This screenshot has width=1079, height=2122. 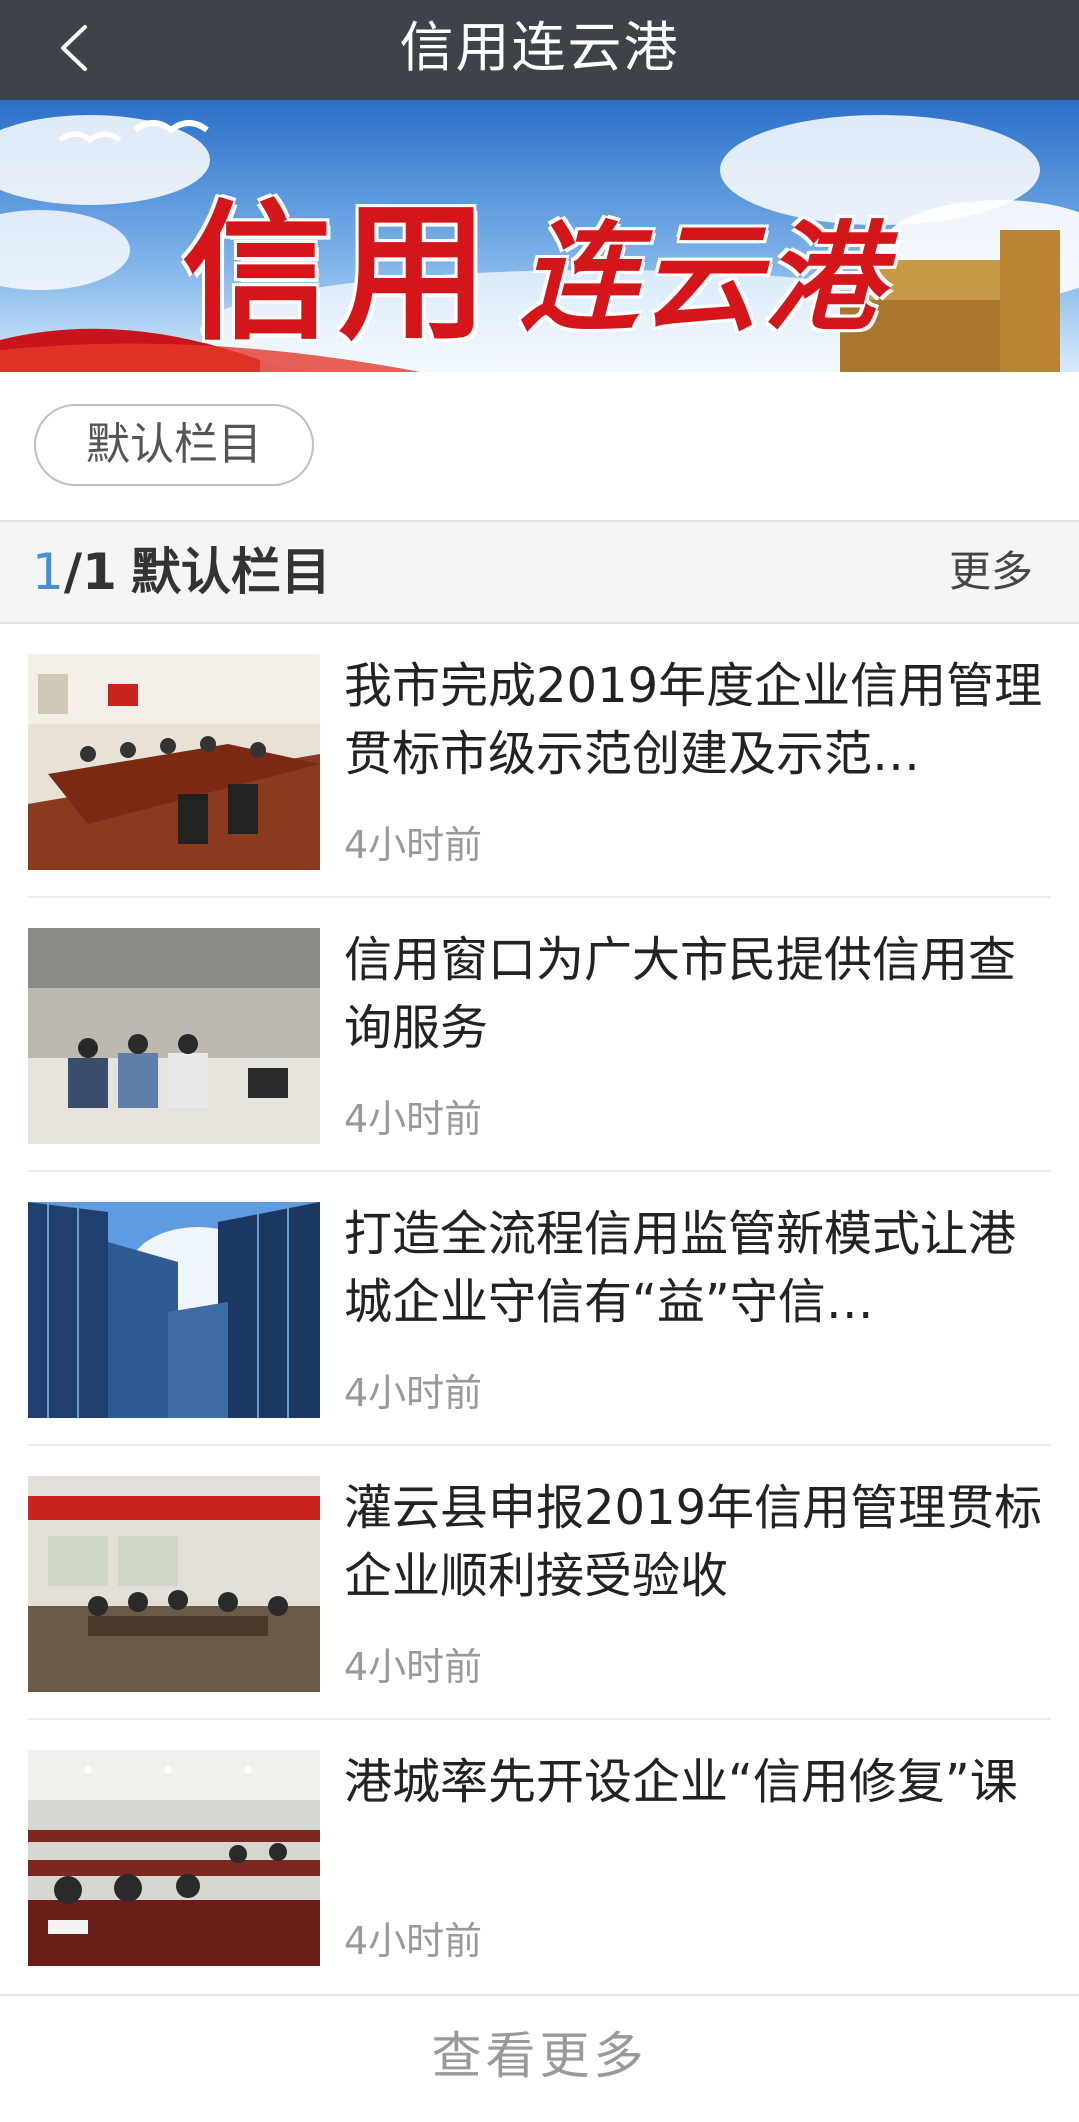 I want to click on section-header: 1/1 默认栏目 更多, so click(x=539, y=572).